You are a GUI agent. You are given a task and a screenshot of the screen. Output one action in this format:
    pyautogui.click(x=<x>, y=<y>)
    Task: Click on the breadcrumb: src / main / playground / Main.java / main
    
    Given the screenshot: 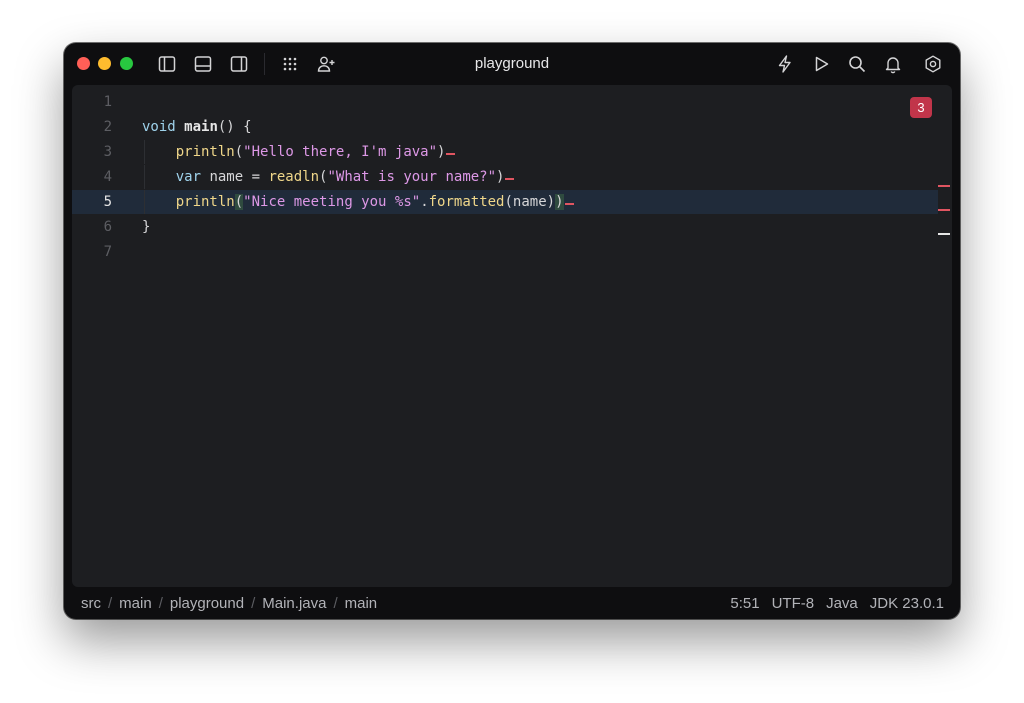 What is the action you would take?
    pyautogui.click(x=229, y=604)
    